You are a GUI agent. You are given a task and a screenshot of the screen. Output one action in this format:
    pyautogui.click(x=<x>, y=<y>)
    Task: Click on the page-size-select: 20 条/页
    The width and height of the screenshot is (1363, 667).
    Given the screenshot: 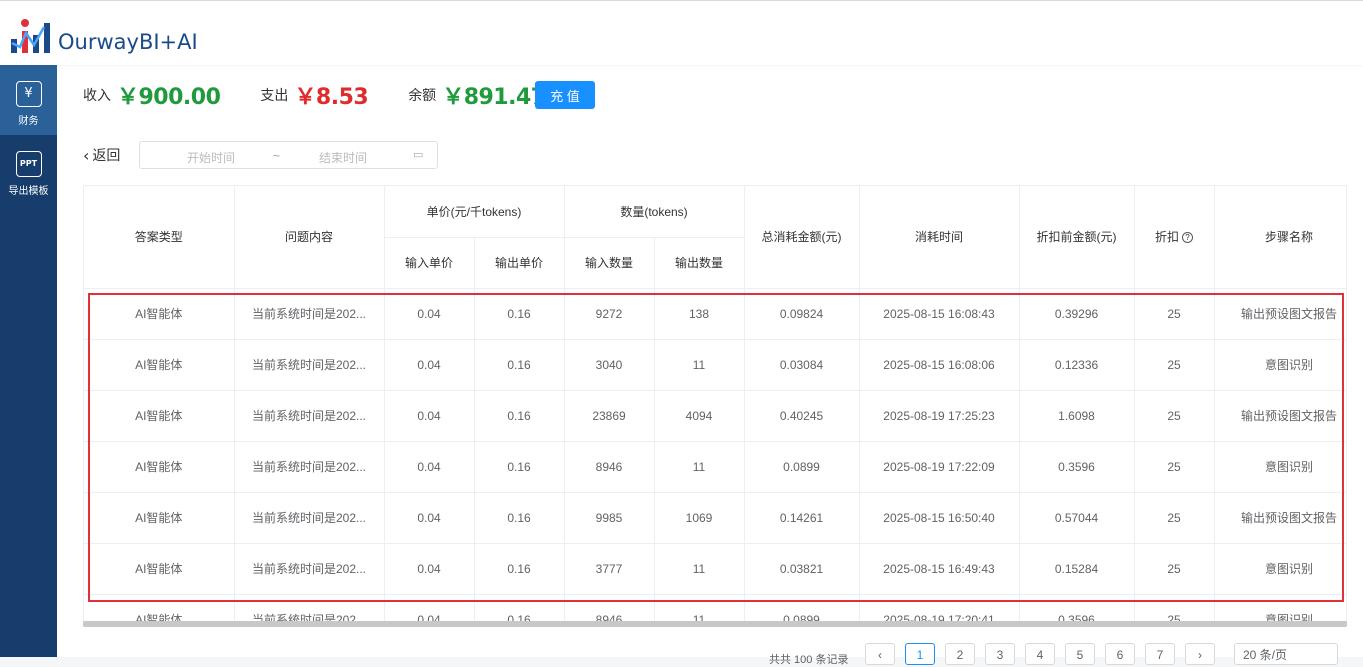 What is the action you would take?
    pyautogui.click(x=1286, y=654)
    